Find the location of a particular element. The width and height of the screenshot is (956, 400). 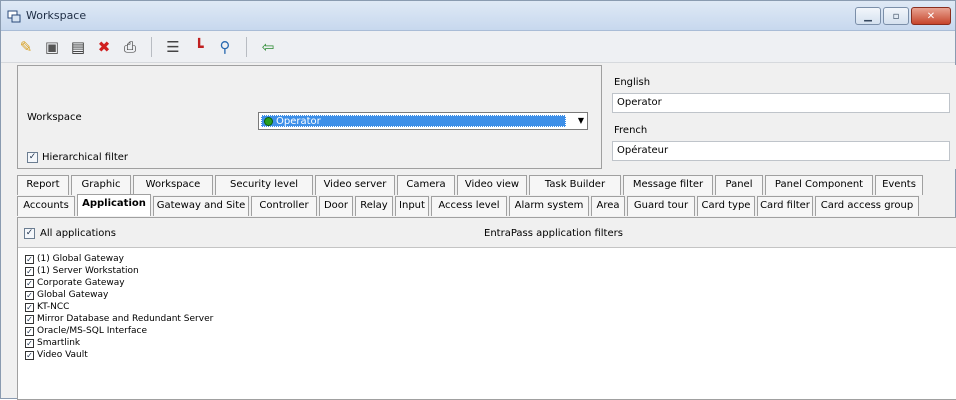

tab-task-builder: Task Builder is located at coordinates (575, 185).